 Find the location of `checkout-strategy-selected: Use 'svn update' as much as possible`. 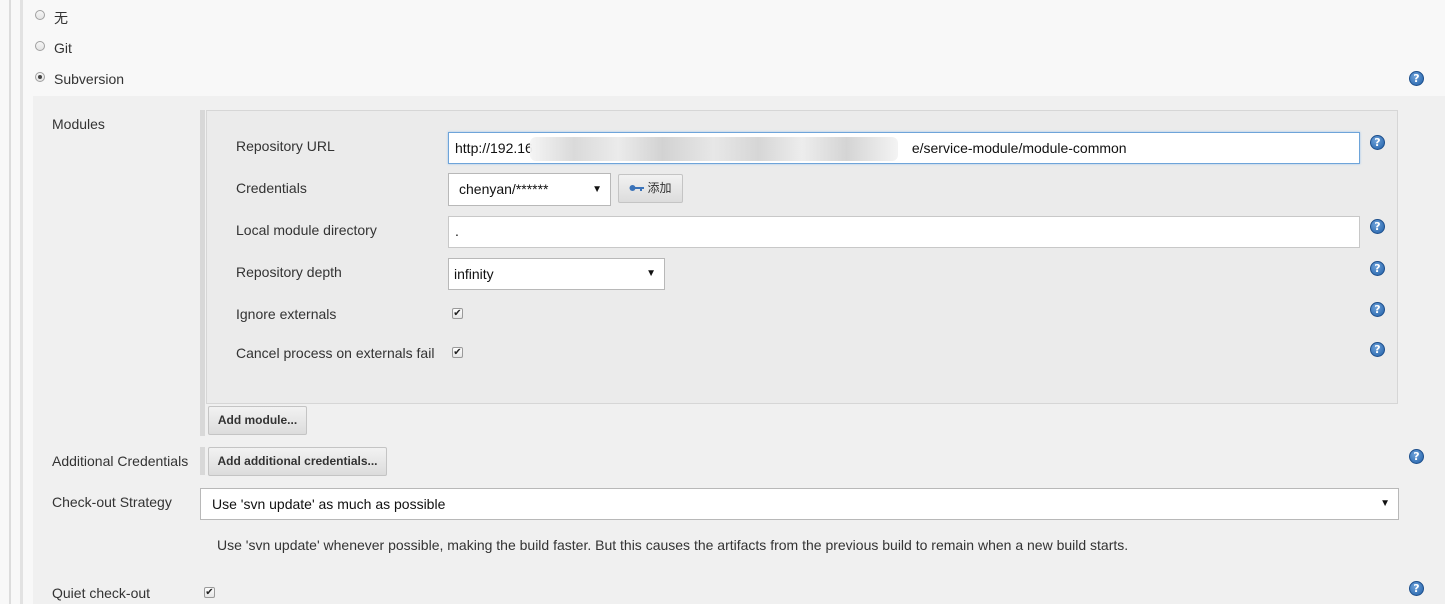

checkout-strategy-selected: Use 'svn update' as much as possible is located at coordinates (329, 504).